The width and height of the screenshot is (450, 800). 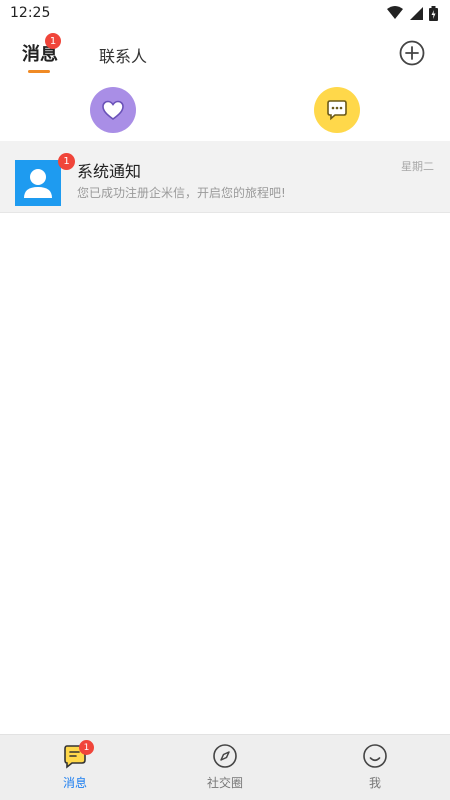 I want to click on conversation-title: 系统通知, so click(x=109, y=171).